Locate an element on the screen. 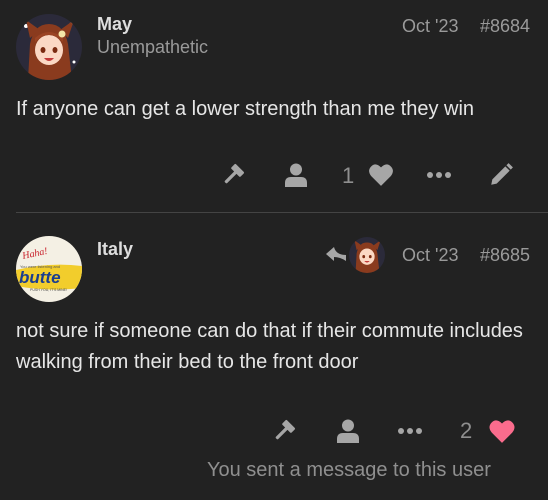  pencil-icon is located at coordinates (502, 174).